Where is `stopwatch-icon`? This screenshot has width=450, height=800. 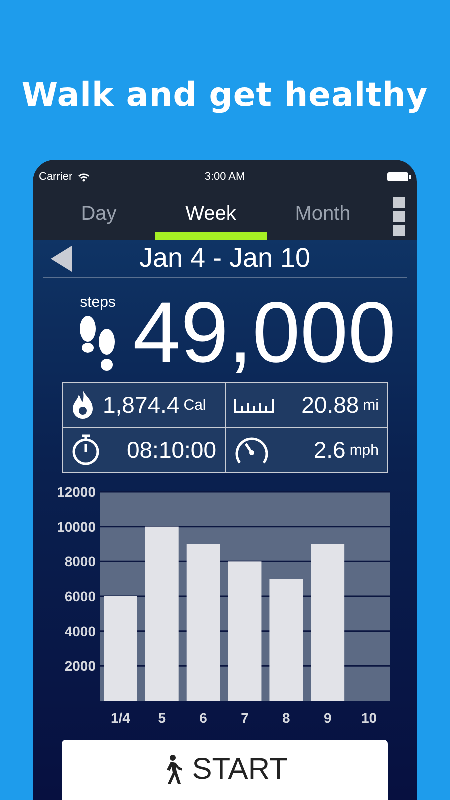 stopwatch-icon is located at coordinates (86, 450).